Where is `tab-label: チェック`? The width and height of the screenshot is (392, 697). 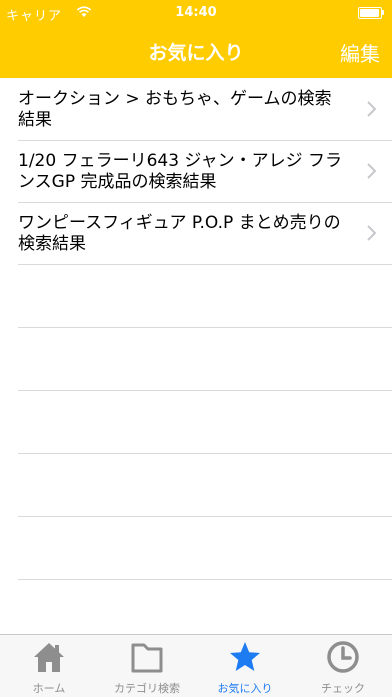 tab-label: チェック is located at coordinates (343, 688).